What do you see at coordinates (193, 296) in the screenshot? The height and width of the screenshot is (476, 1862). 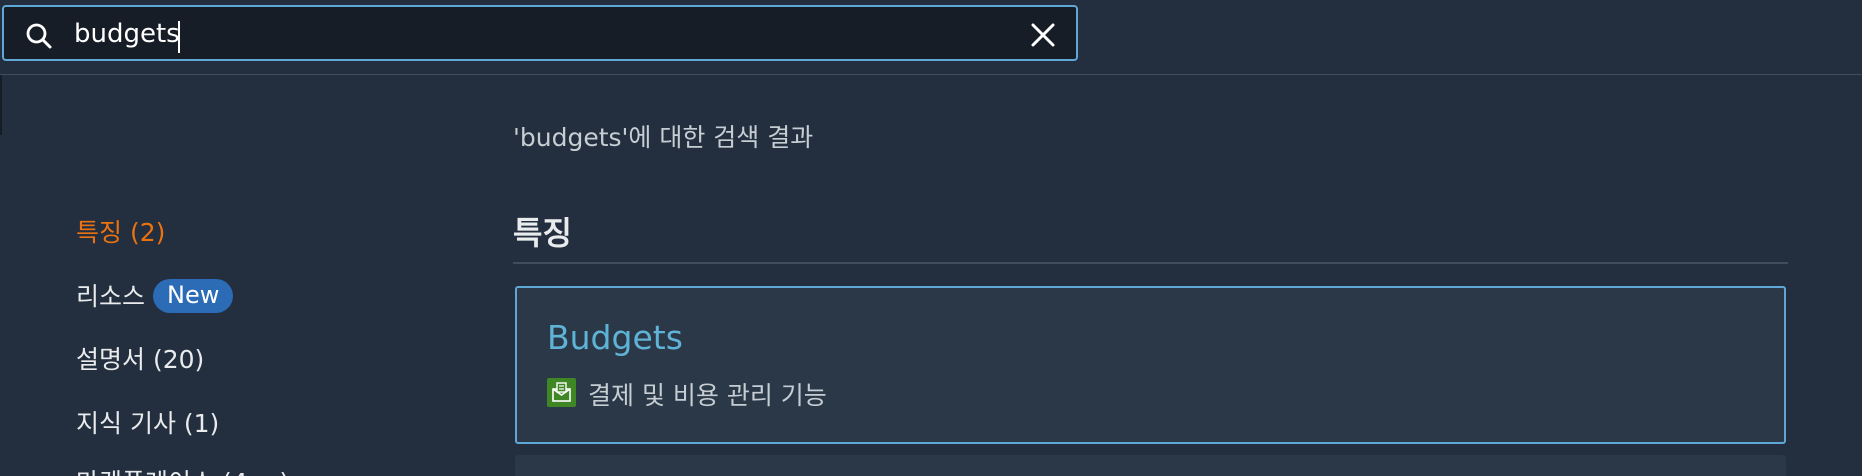 I see `new-badge: New` at bounding box center [193, 296].